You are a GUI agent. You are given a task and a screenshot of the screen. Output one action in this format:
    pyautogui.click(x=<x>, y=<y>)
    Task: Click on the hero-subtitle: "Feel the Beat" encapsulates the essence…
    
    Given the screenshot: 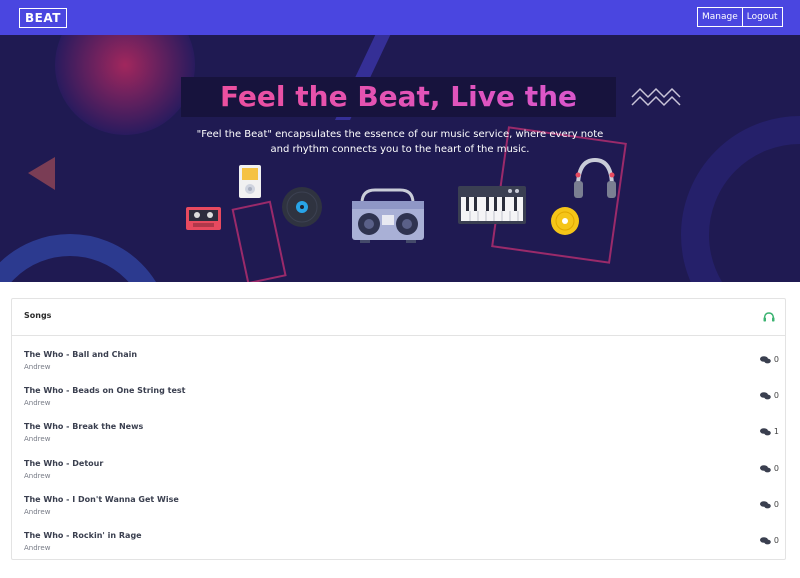 What is the action you would take?
    pyautogui.click(x=400, y=142)
    